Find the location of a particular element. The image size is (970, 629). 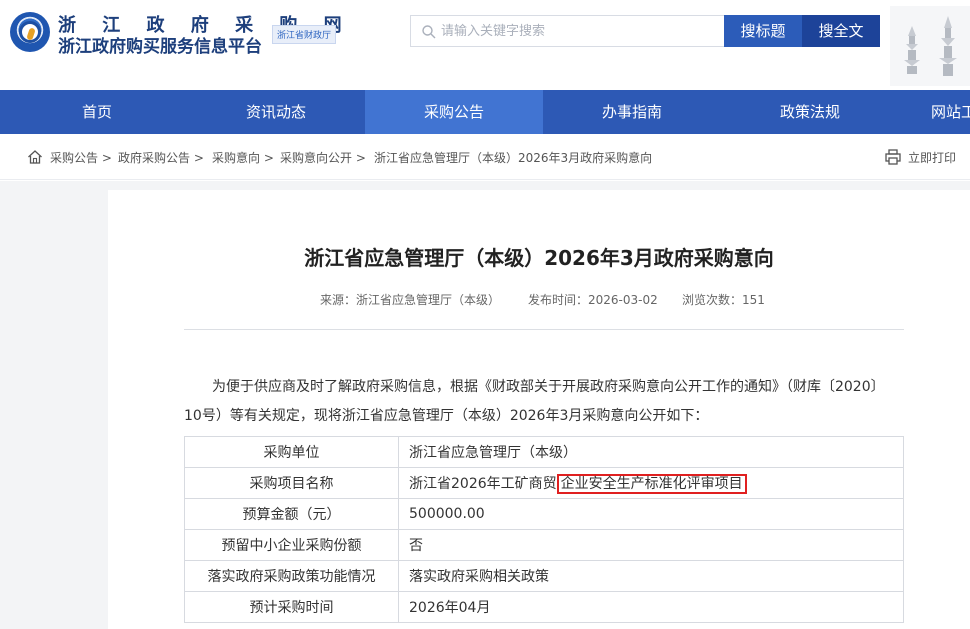

nav-item-guide: 办事指南 is located at coordinates (632, 112).